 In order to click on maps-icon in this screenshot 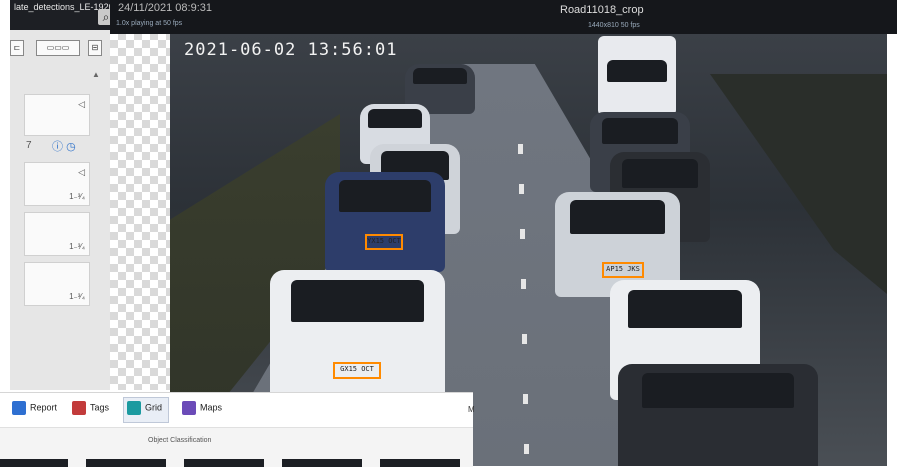, I will do `click(189, 408)`.